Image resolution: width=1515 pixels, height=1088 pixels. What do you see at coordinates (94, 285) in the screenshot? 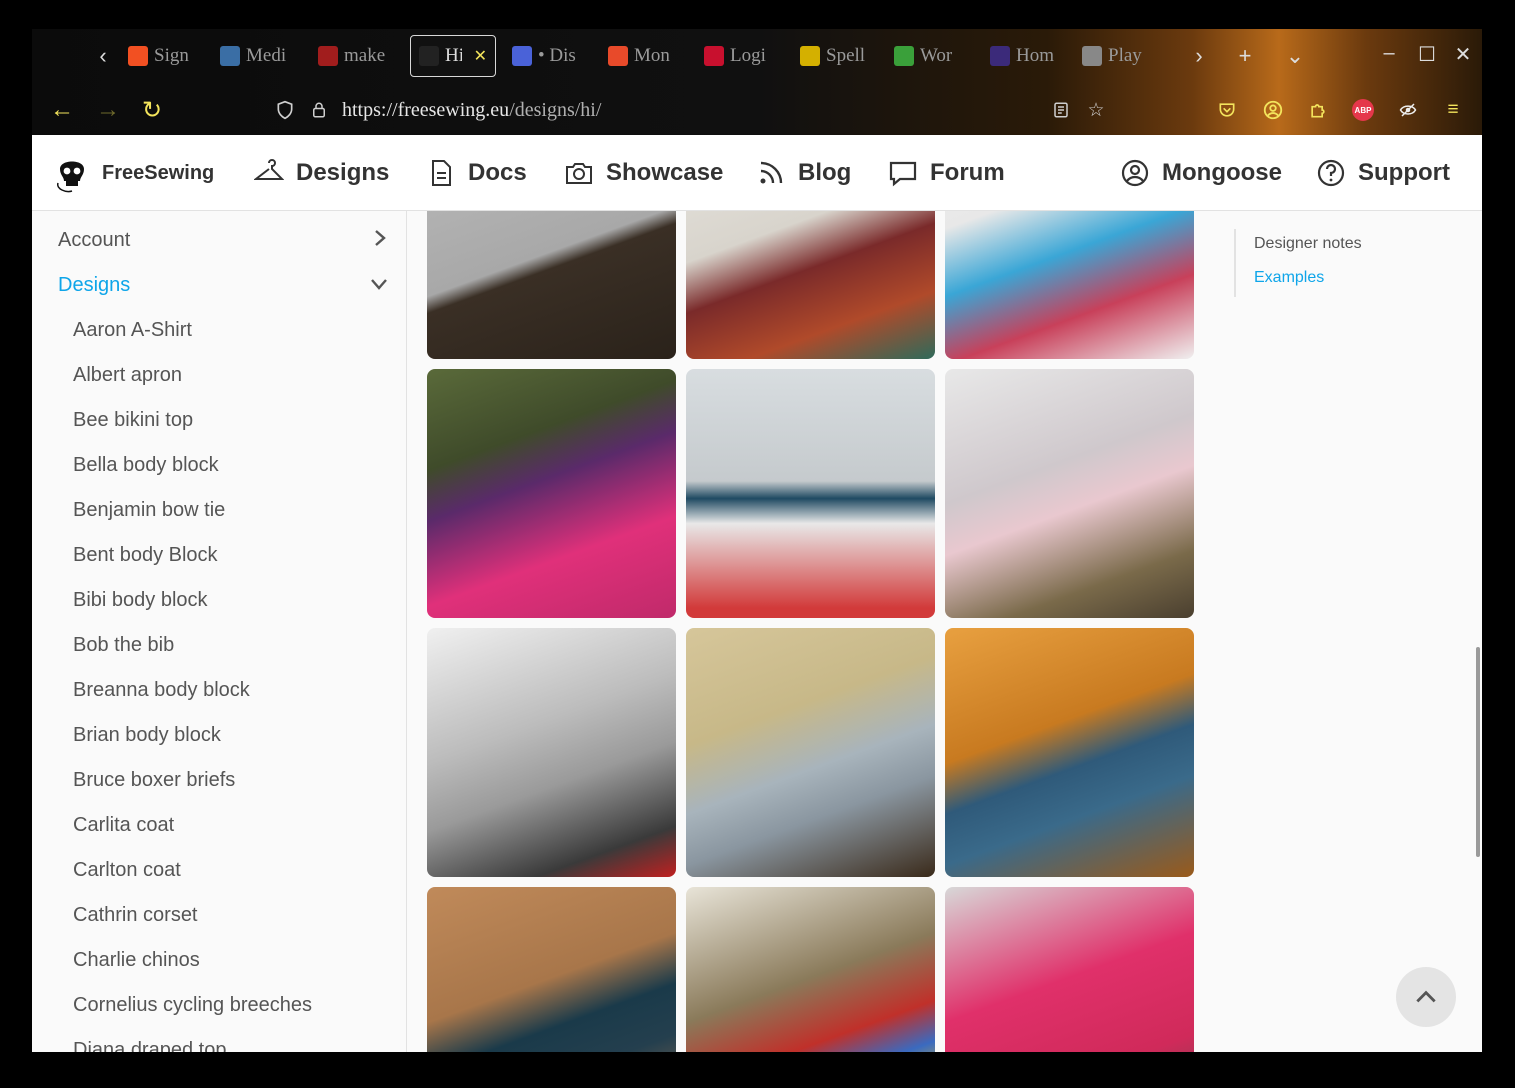
I see `sidebar-item-designs: Designs` at bounding box center [94, 285].